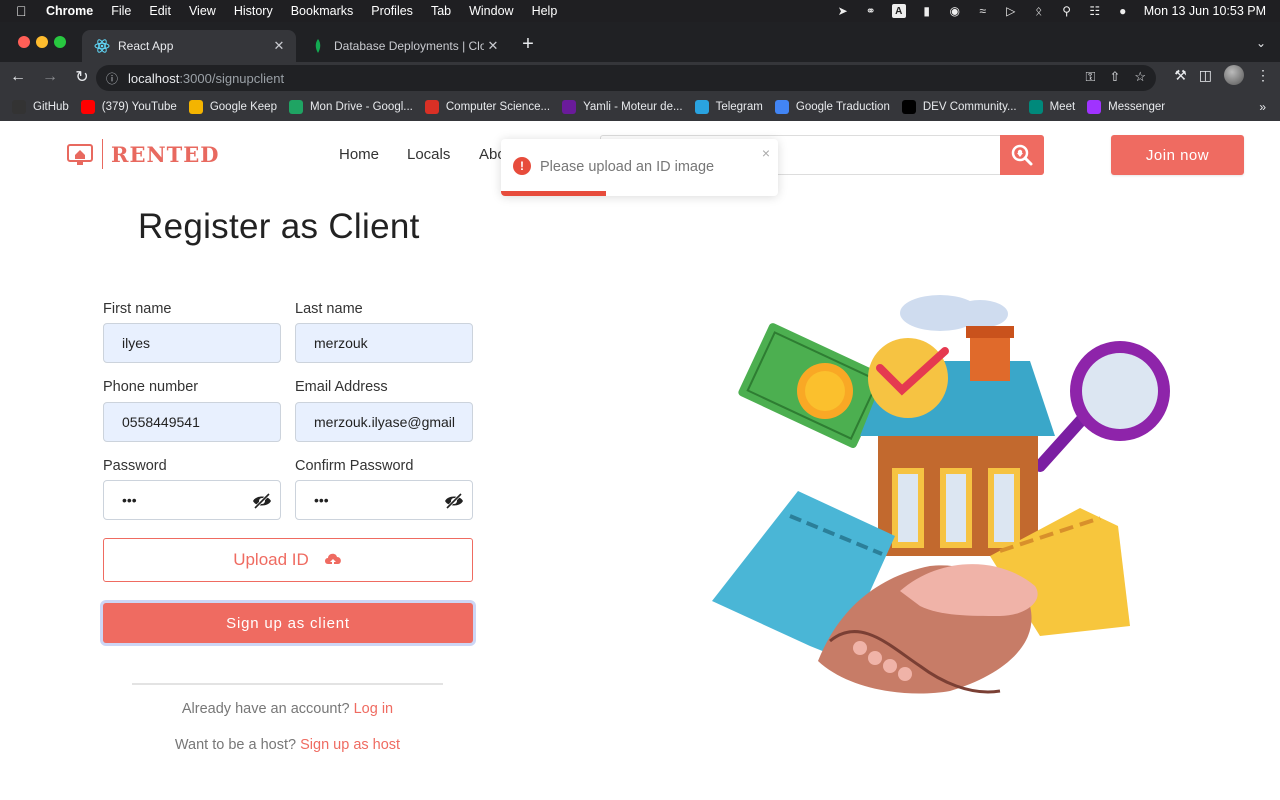 The image size is (1280, 800). Describe the element at coordinates (1234, 75) in the screenshot. I see `profile-avatar` at that location.